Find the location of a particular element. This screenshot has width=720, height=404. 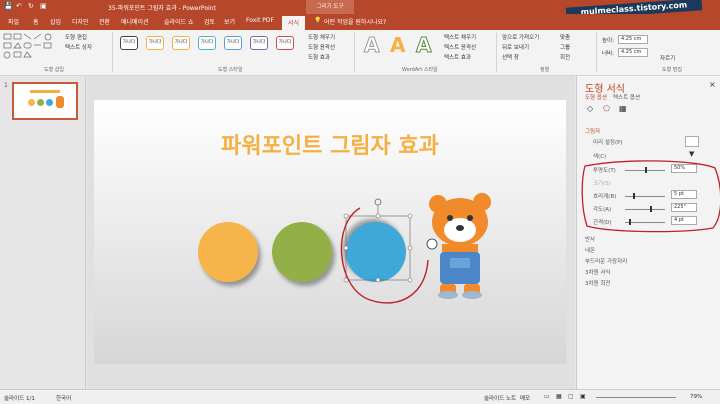

tell-me-box: 어떤 작업을 원하시나요? is located at coordinates (355, 21).